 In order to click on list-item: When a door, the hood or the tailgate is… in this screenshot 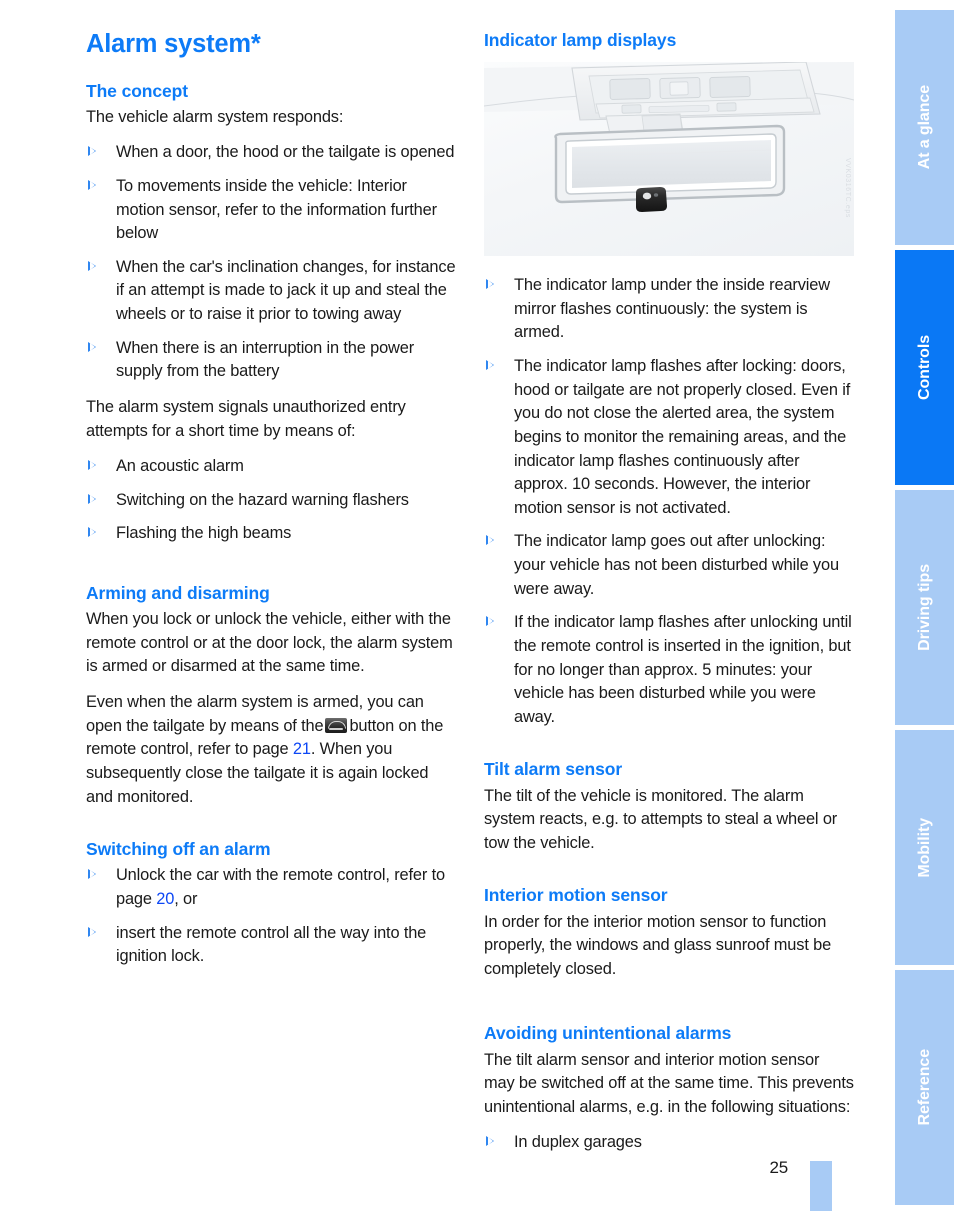, I will do `click(271, 153)`.